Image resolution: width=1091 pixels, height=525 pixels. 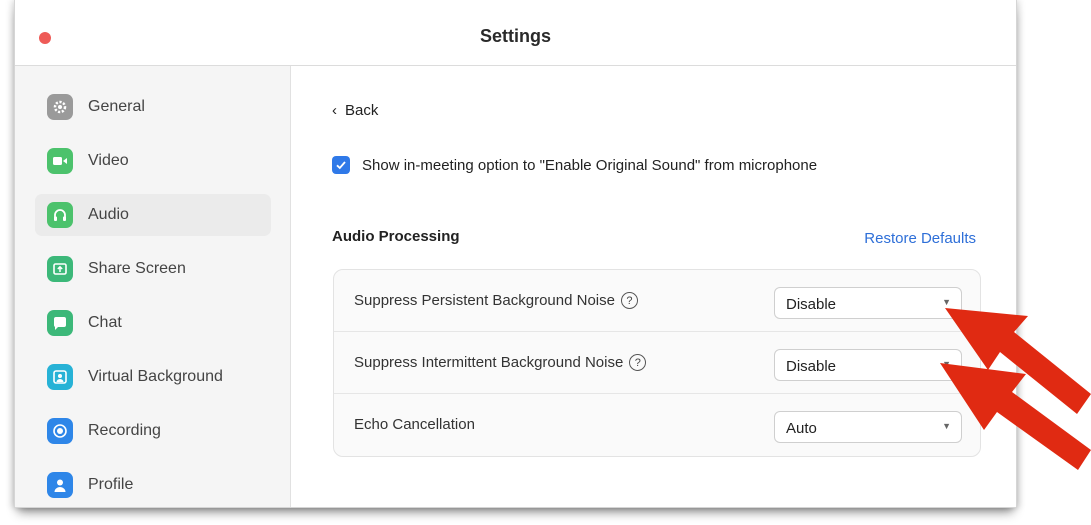 What do you see at coordinates (105, 322) in the screenshot?
I see `sidebar-item-label: Chat` at bounding box center [105, 322].